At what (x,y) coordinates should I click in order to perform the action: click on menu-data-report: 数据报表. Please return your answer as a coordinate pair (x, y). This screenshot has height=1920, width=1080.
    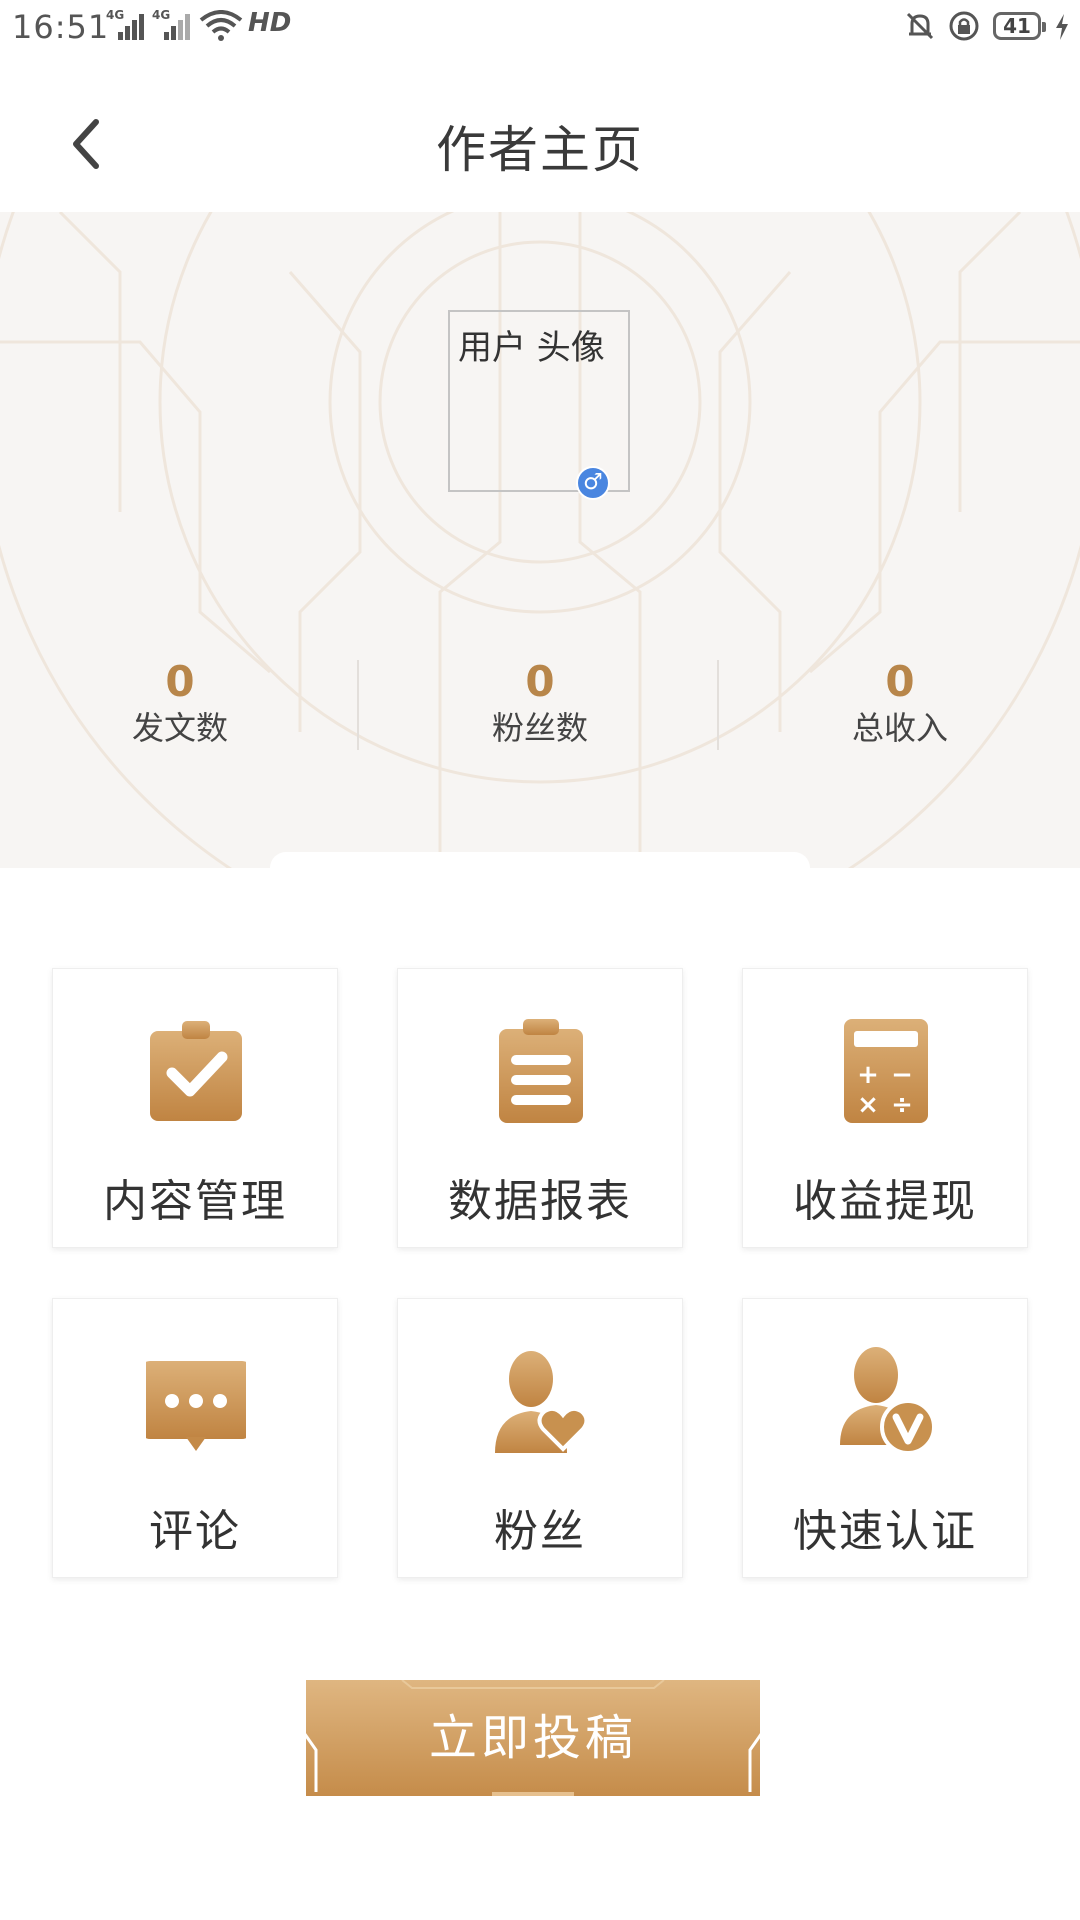
    Looking at the image, I should click on (540, 1108).